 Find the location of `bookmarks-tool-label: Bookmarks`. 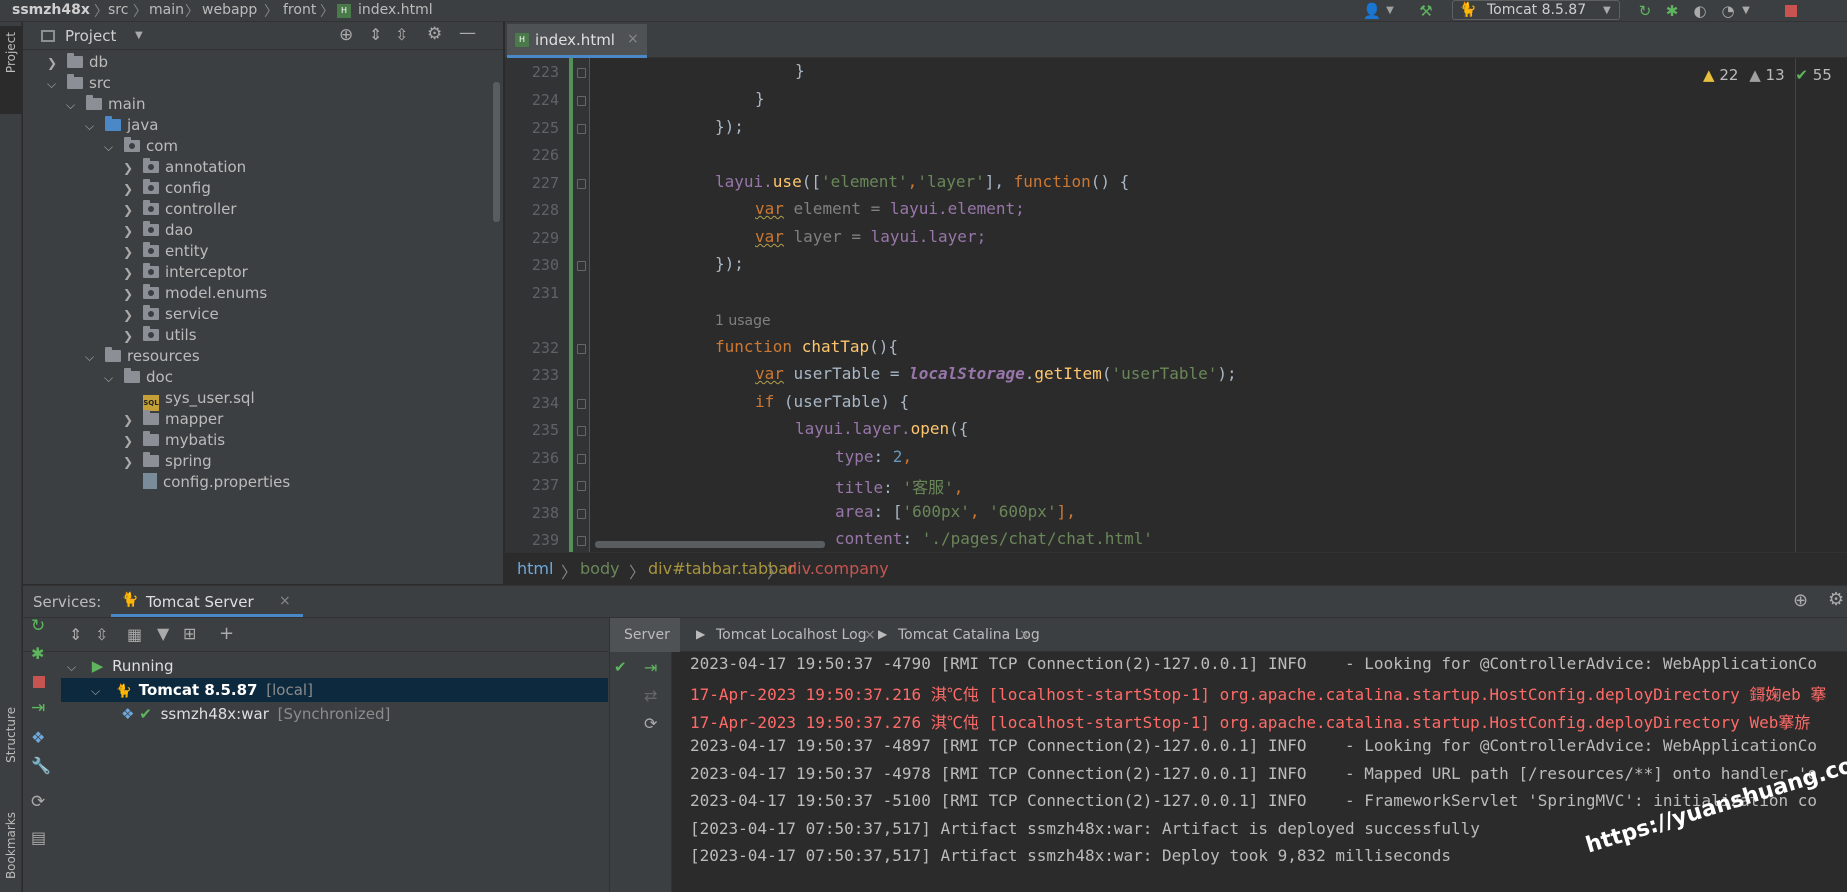

bookmarks-tool-label: Bookmarks is located at coordinates (11, 845).